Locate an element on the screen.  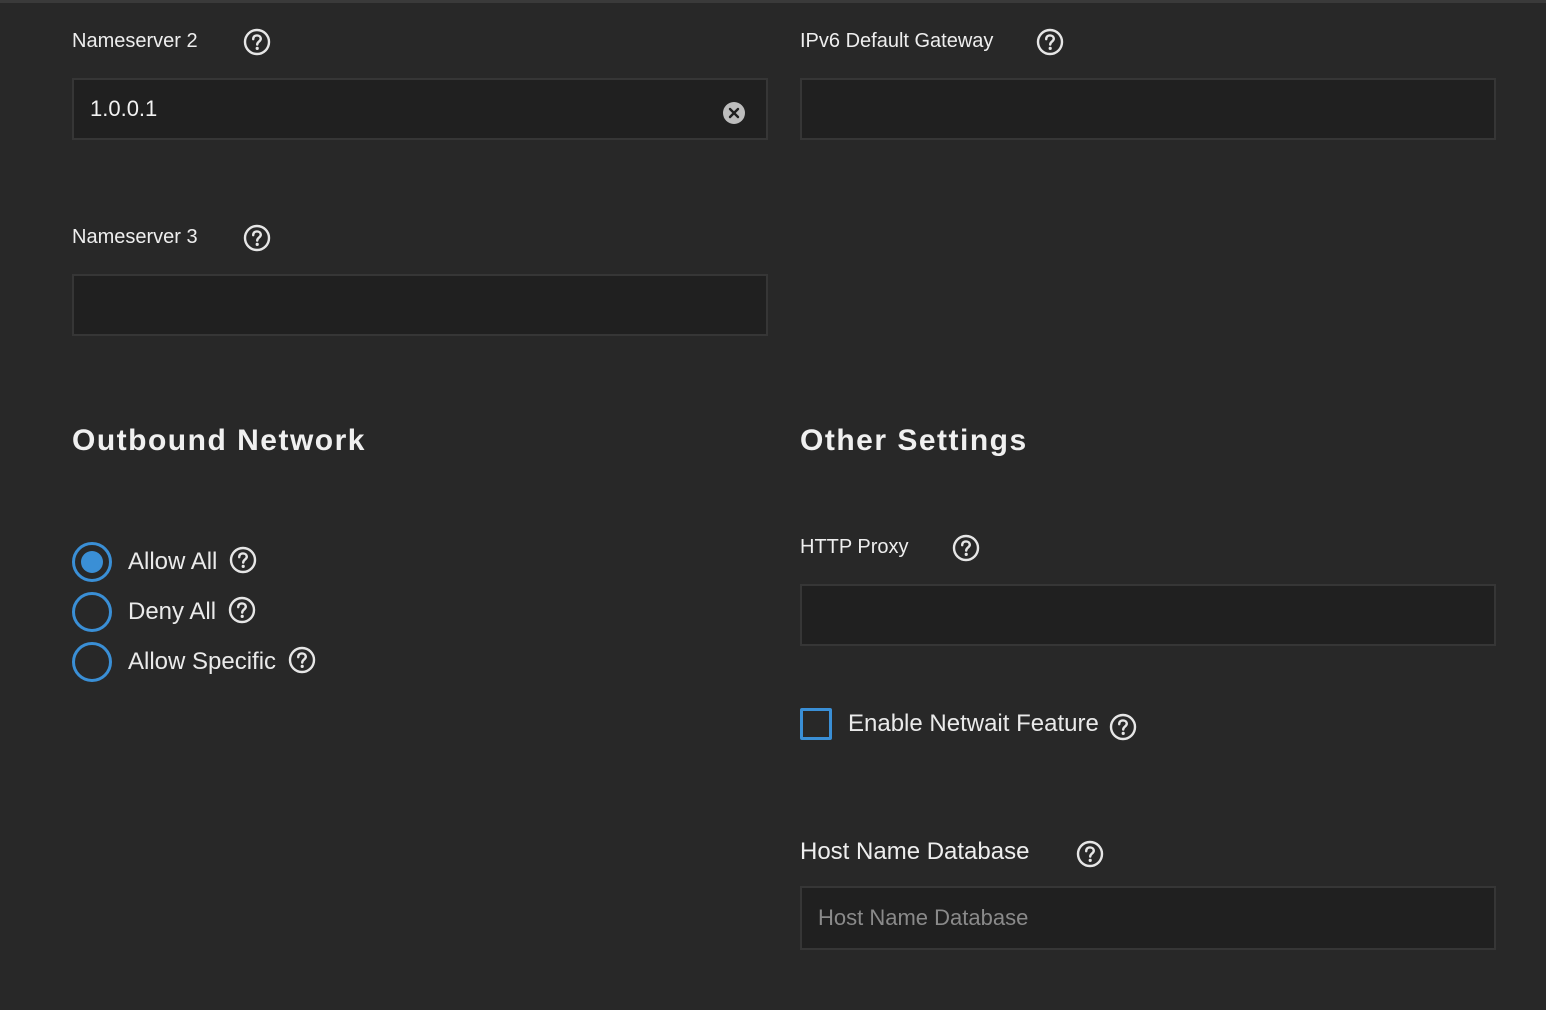
host-name-db-label: Host Name Database is located at coordinates (915, 851).